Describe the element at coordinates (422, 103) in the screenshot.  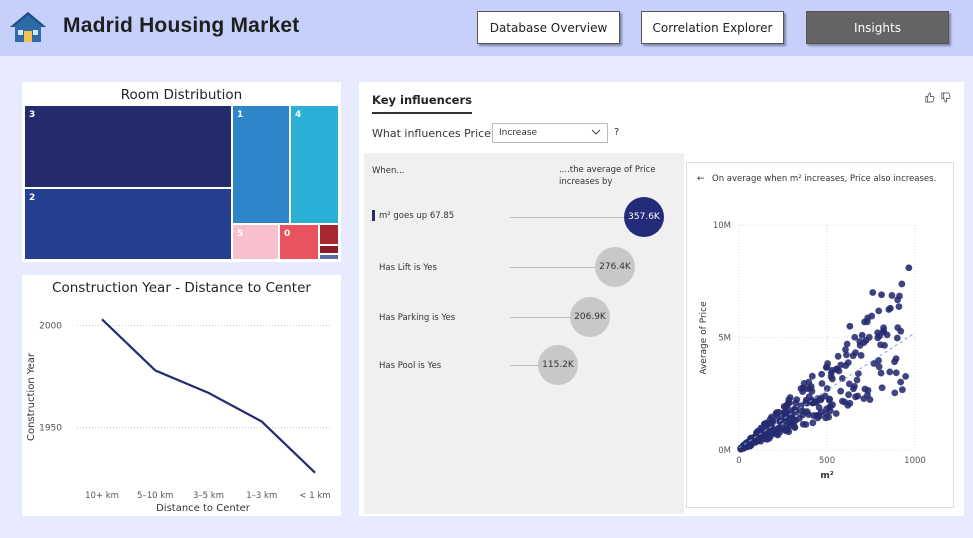
I see `key-influencers-tab: Key influencers` at that location.